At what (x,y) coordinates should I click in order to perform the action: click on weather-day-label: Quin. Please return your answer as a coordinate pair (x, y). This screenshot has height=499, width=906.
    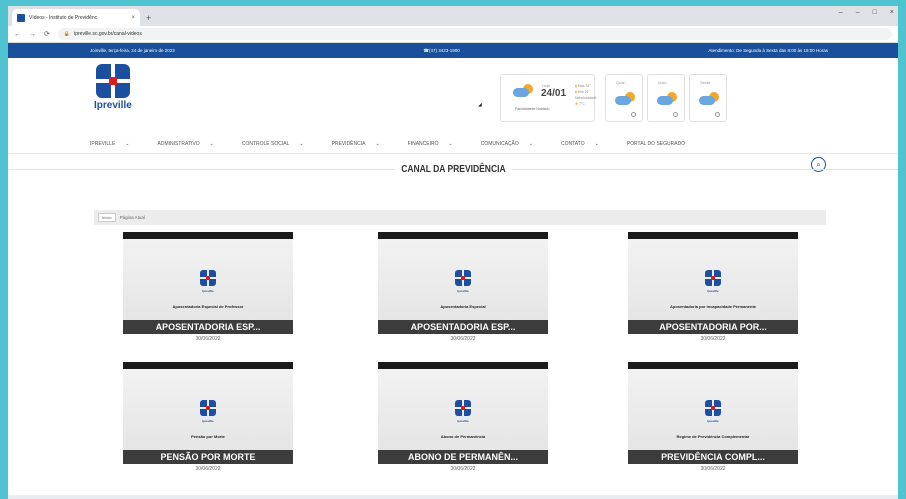
    Looking at the image, I should click on (662, 82).